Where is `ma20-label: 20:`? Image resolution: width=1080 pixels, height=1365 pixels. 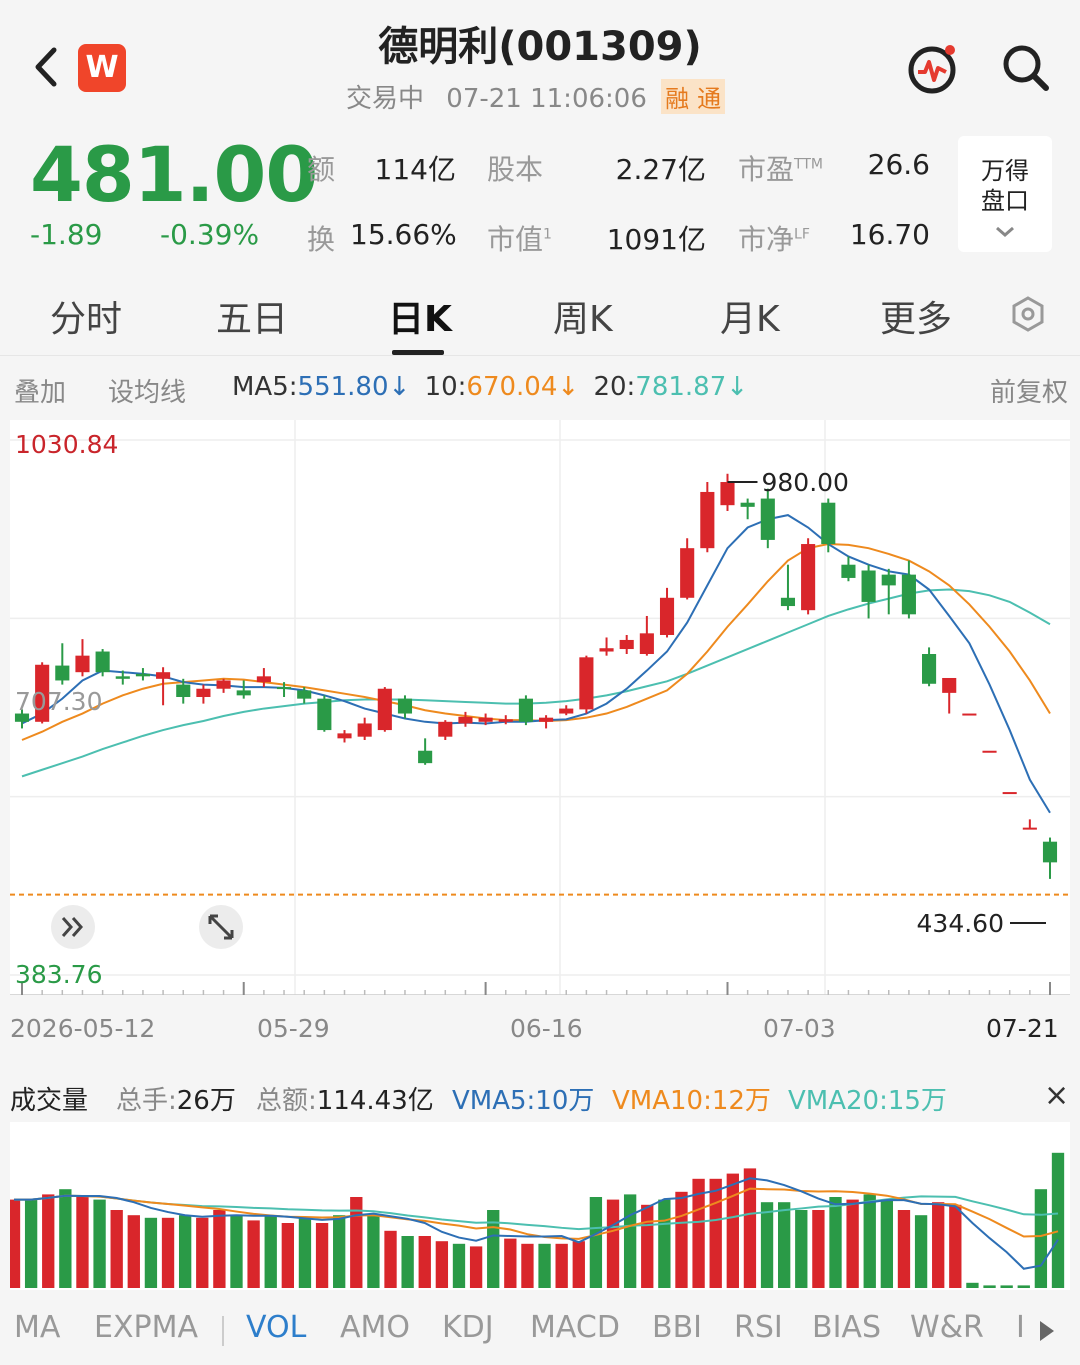
ma20-label: 20: is located at coordinates (614, 387).